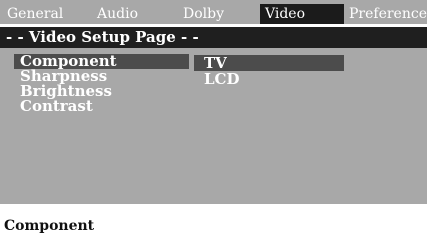  What do you see at coordinates (213, 37) in the screenshot?
I see `page-title: - - Video Setup Page - -` at bounding box center [213, 37].